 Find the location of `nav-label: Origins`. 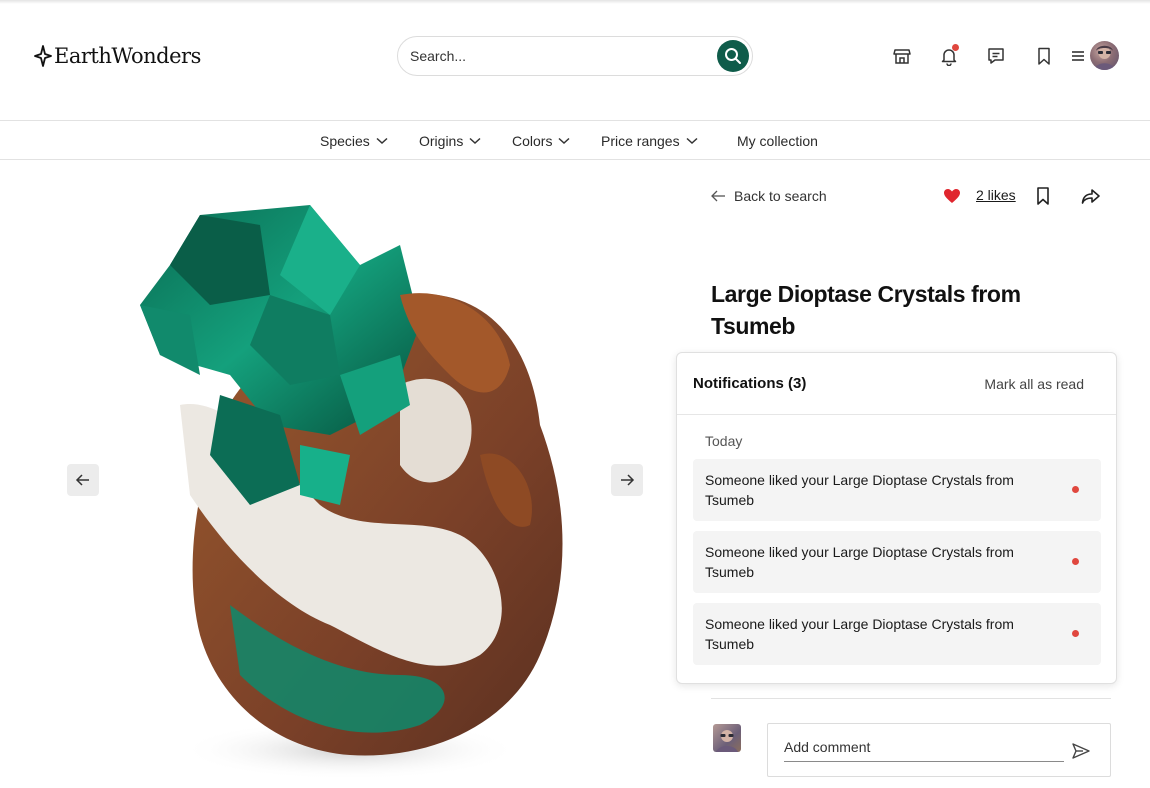

nav-label: Origins is located at coordinates (441, 141).